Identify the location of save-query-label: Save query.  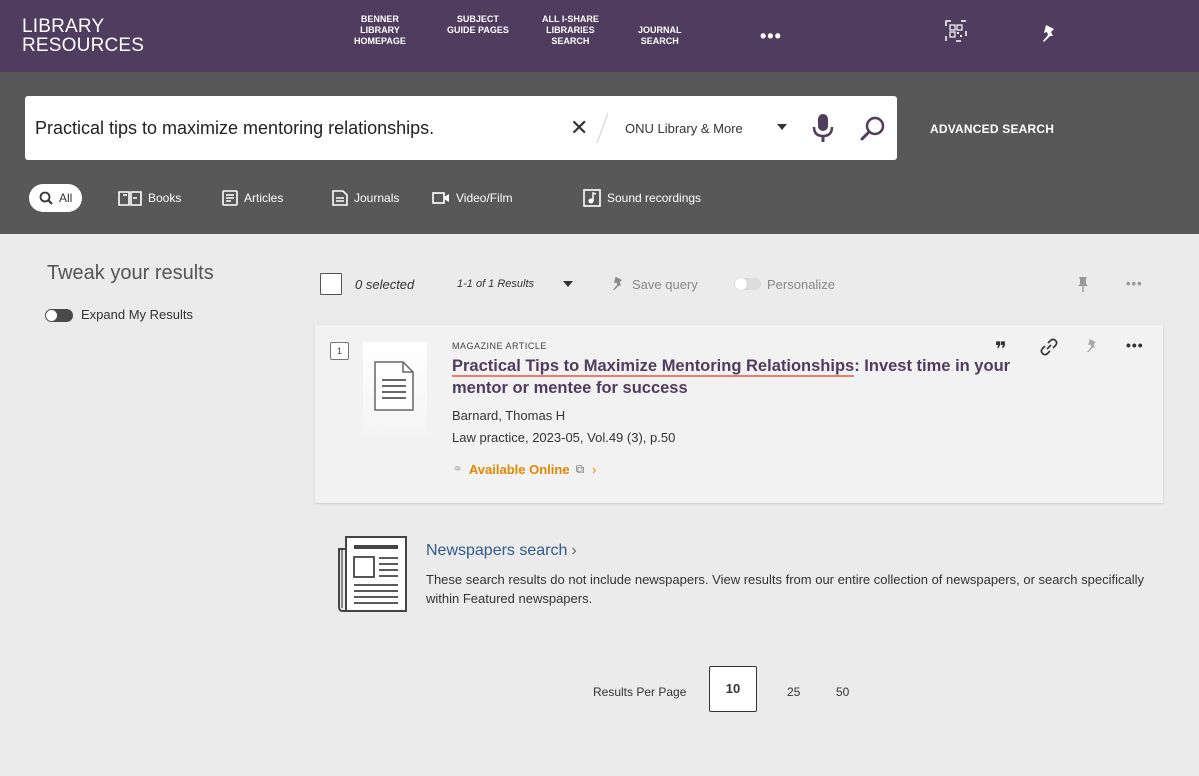
(665, 284).